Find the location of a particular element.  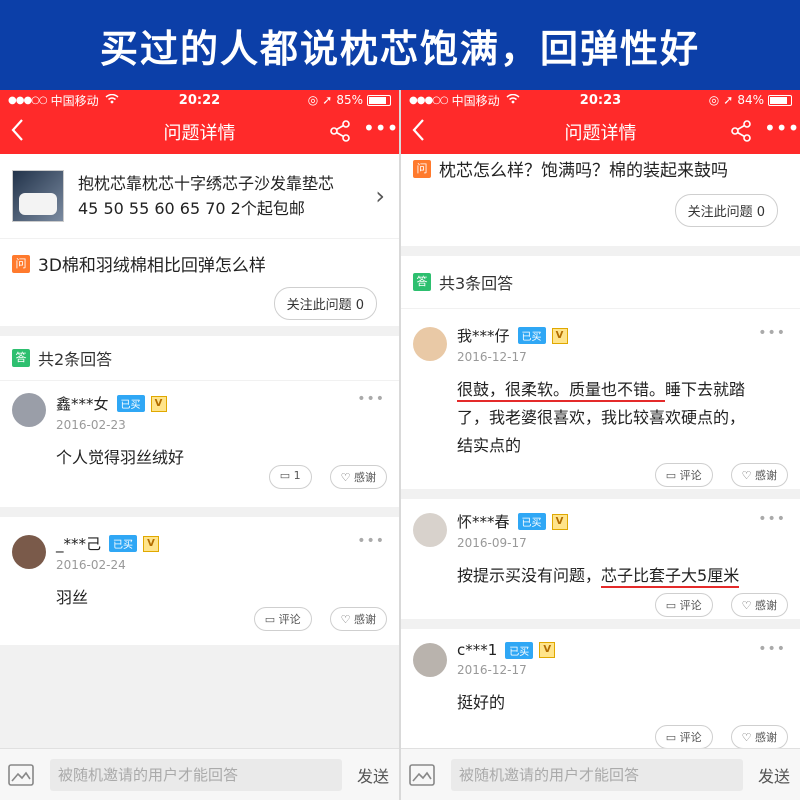

answers-header: 答 共3条回答 is located at coordinates (600, 282).